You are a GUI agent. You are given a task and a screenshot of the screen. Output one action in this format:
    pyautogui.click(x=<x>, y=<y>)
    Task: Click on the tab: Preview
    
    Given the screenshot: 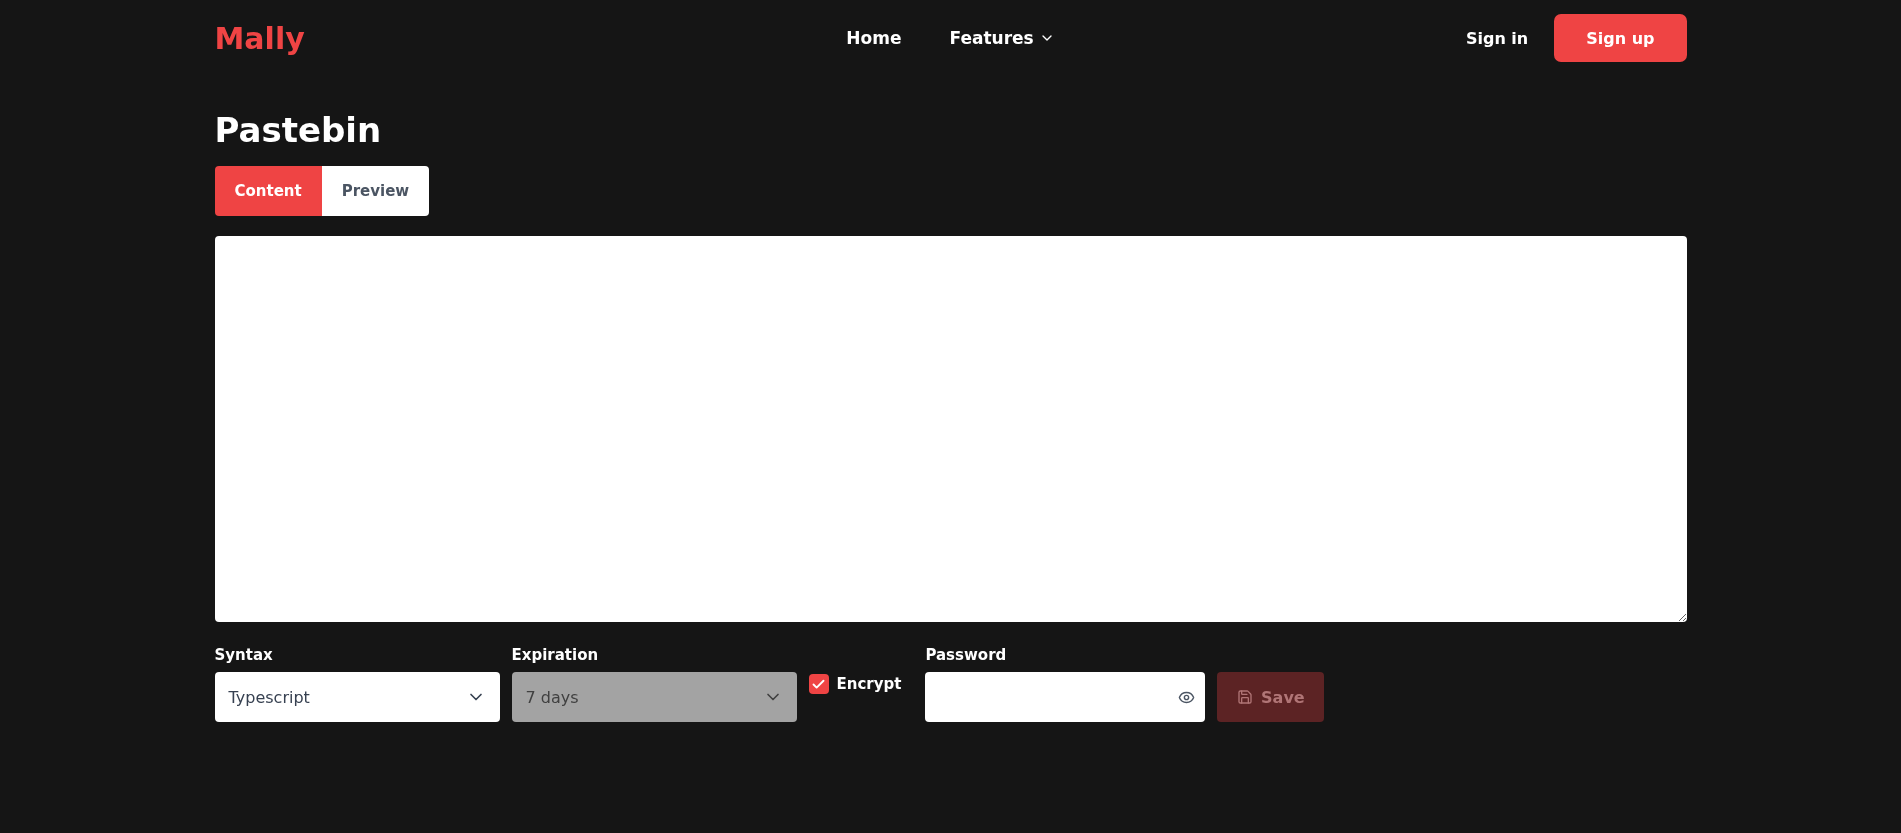 What is the action you would take?
    pyautogui.click(x=375, y=191)
    